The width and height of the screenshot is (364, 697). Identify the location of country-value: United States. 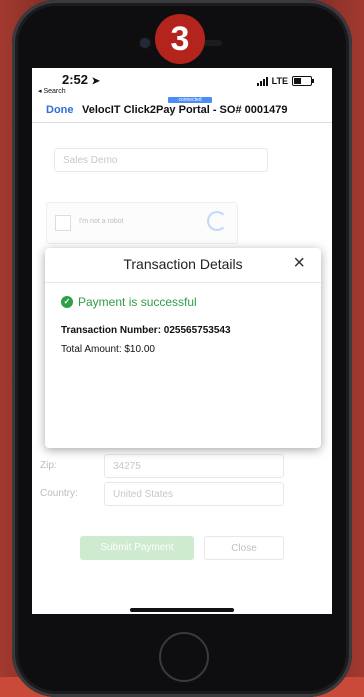
(143, 494).